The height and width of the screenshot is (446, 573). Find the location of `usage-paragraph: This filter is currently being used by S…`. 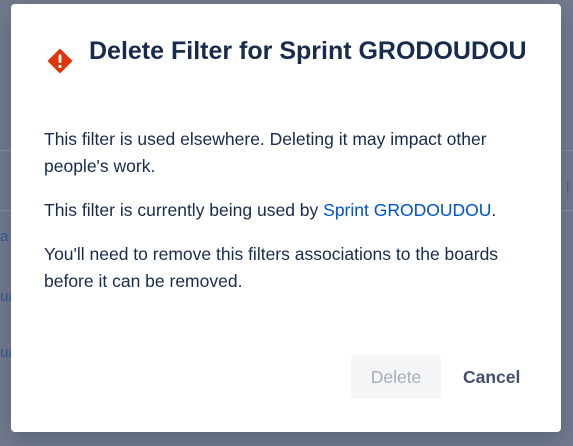

usage-paragraph: This filter is currently being used by S… is located at coordinates (292, 210).